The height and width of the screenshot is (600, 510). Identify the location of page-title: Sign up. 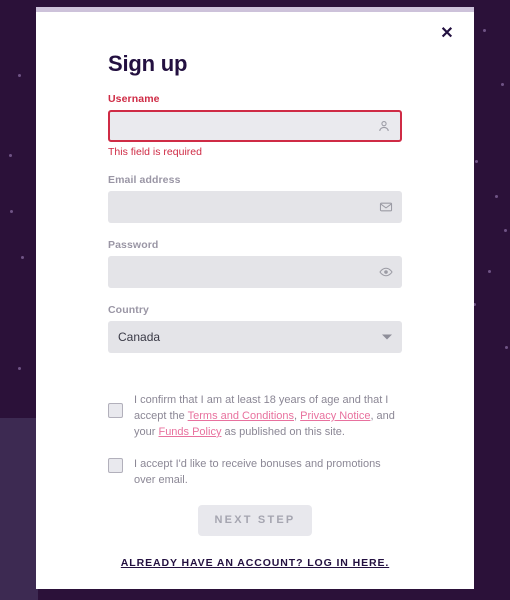
(148, 63).